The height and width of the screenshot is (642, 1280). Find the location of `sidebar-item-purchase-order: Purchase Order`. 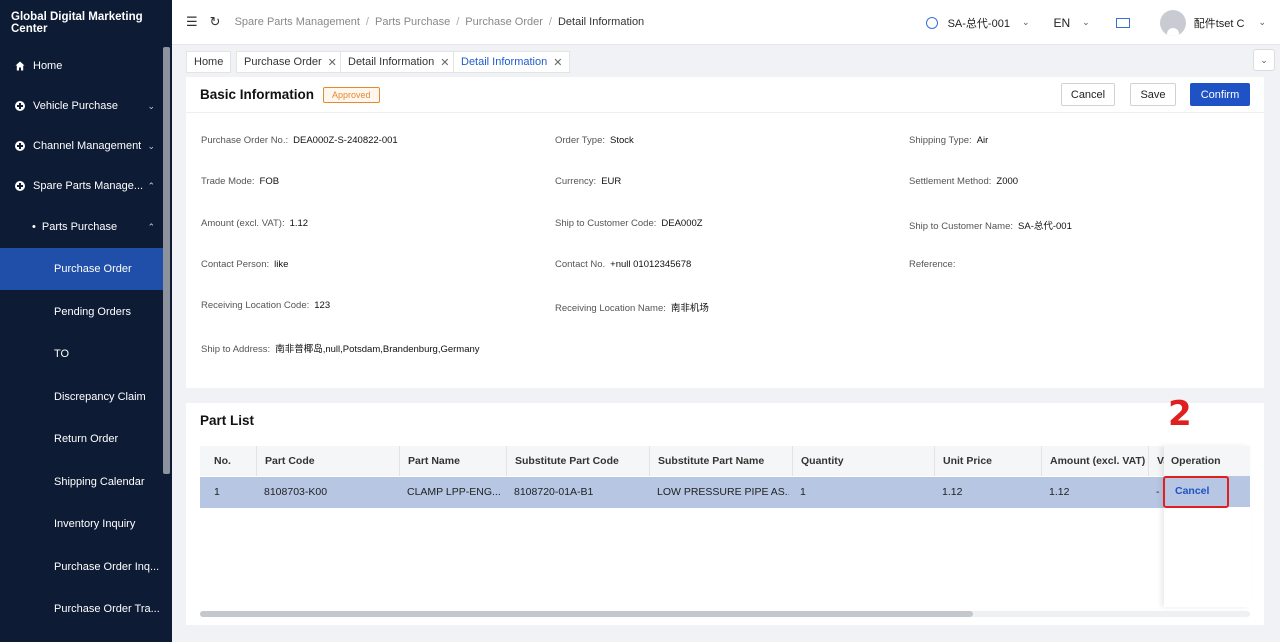

sidebar-item-purchase-order: Purchase Order is located at coordinates (81, 269).